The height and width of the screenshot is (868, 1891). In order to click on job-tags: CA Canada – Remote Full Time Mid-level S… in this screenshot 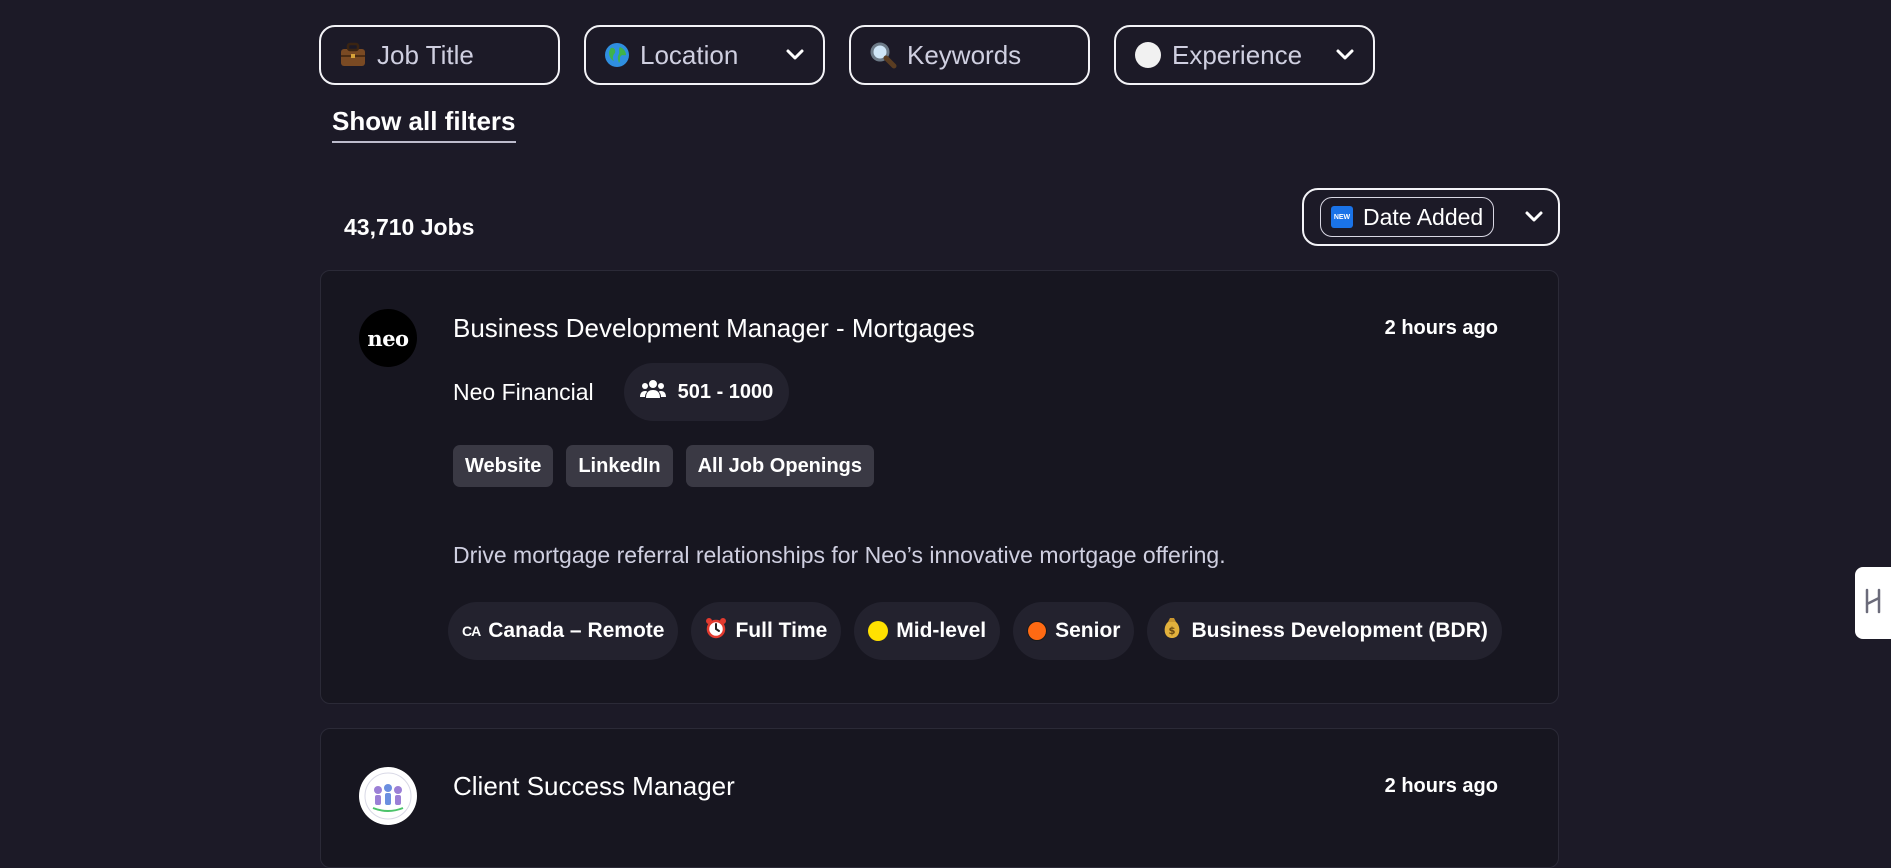, I will do `click(975, 631)`.